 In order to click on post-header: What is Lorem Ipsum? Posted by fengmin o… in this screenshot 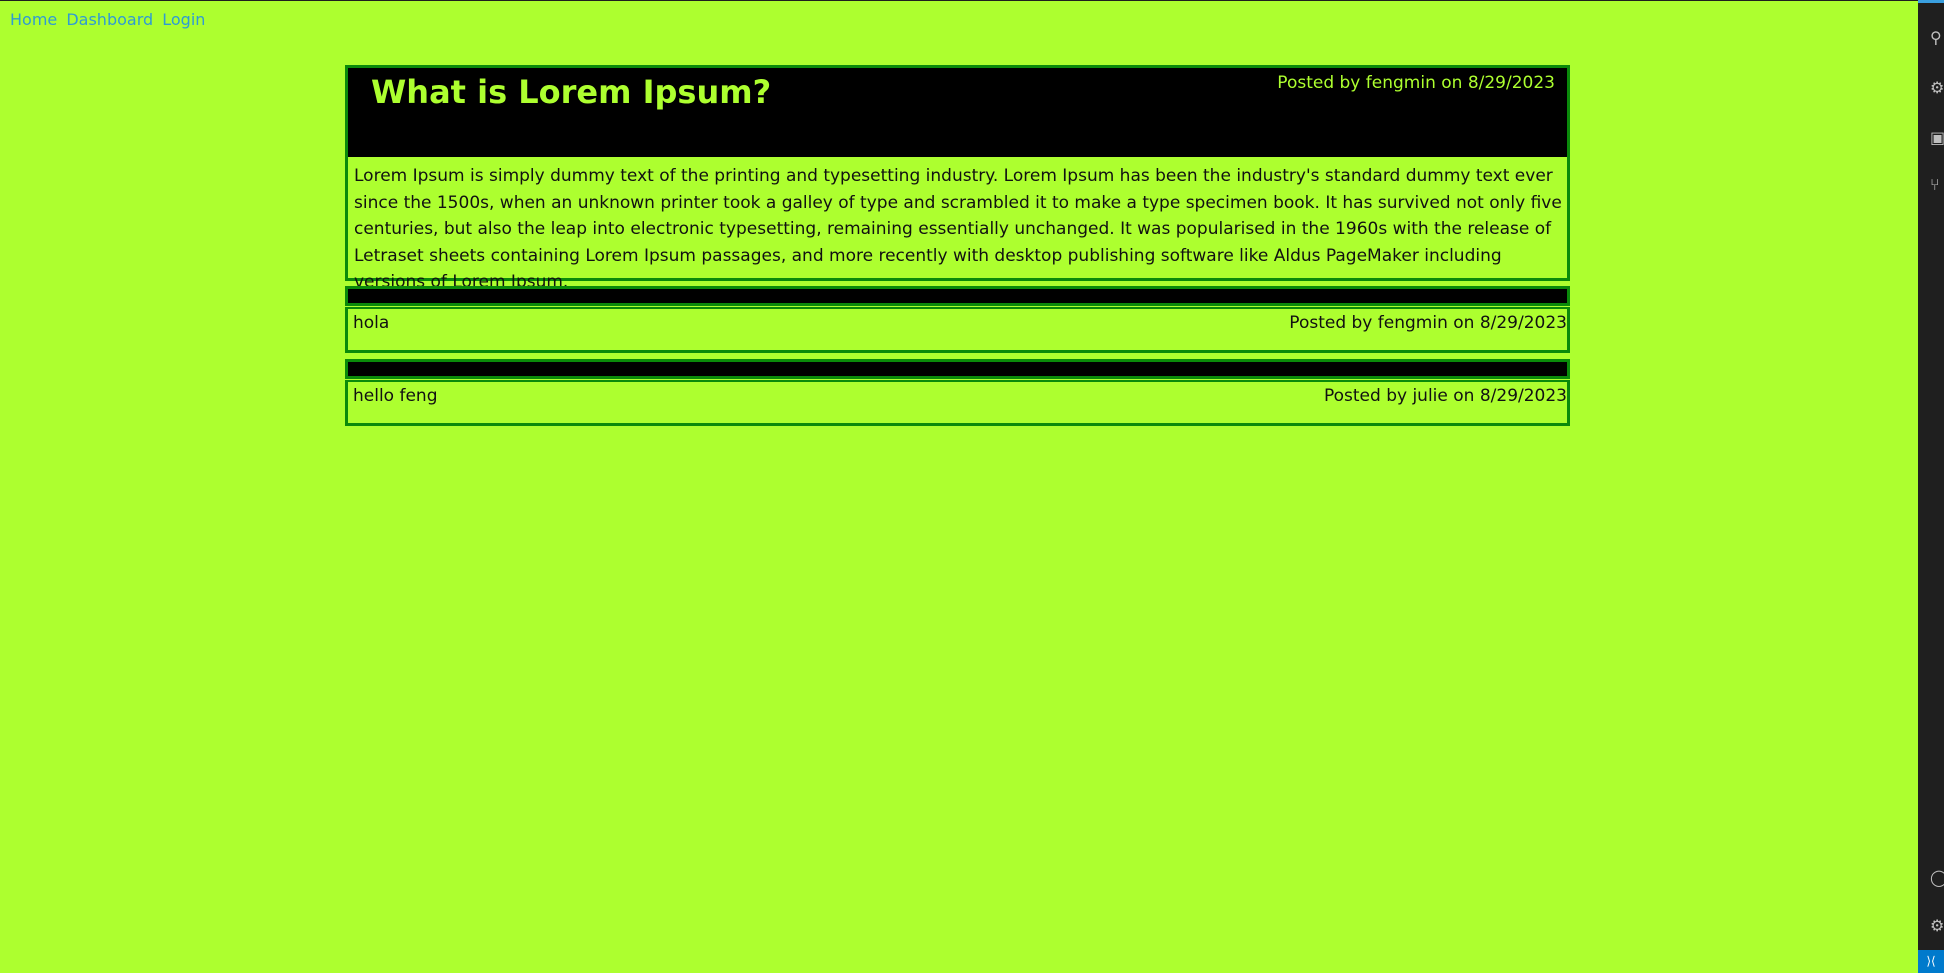, I will do `click(957, 112)`.